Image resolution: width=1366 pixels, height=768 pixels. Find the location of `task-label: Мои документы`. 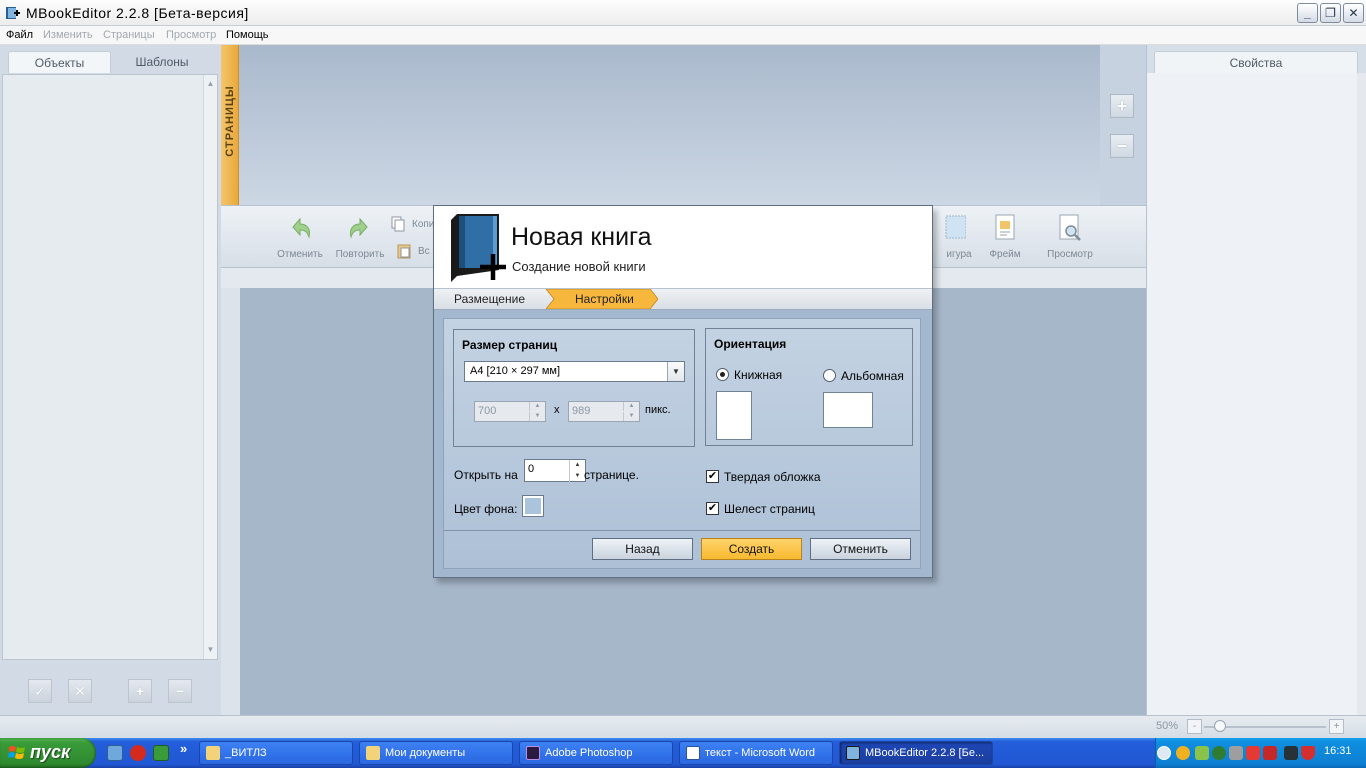

task-label: Мои документы is located at coordinates (425, 753).